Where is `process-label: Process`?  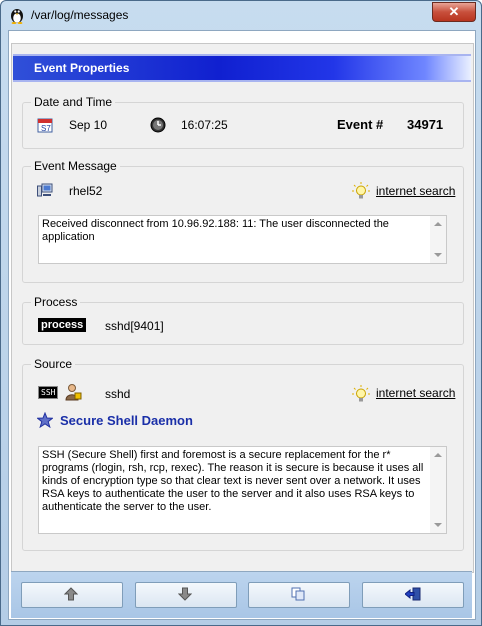
process-label: Process is located at coordinates (56, 302).